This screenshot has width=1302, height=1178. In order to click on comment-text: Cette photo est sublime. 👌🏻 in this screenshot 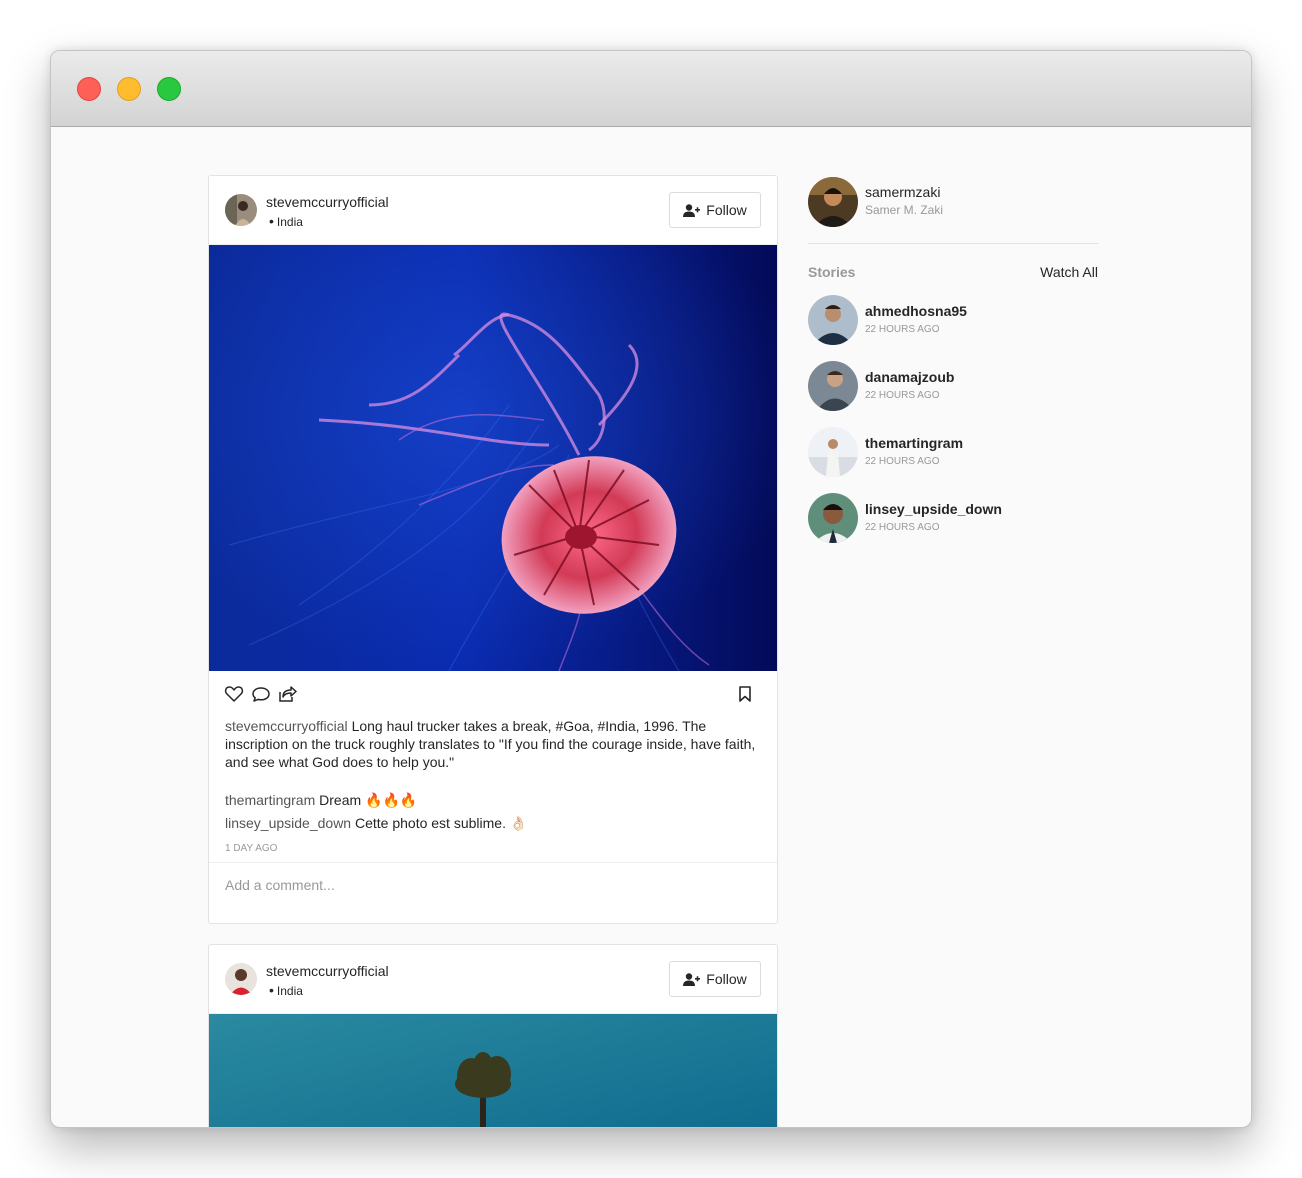, I will do `click(441, 823)`.